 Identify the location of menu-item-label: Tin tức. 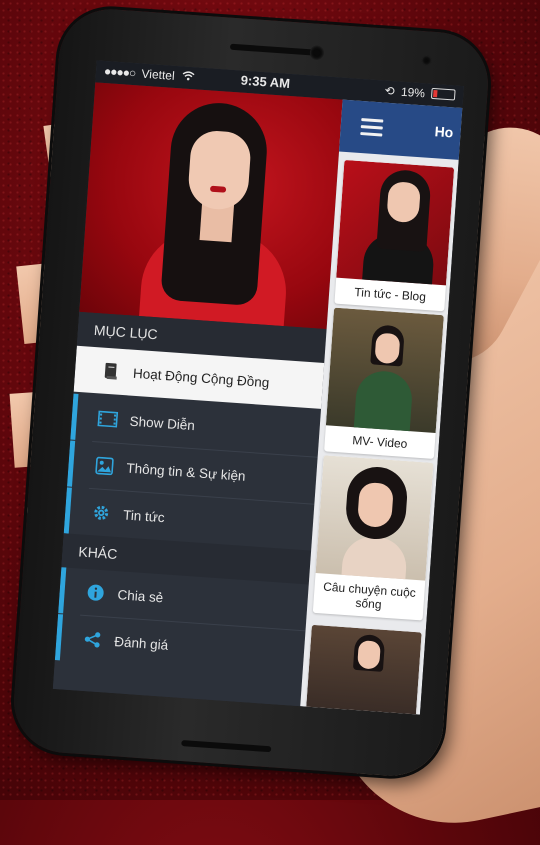
(144, 516).